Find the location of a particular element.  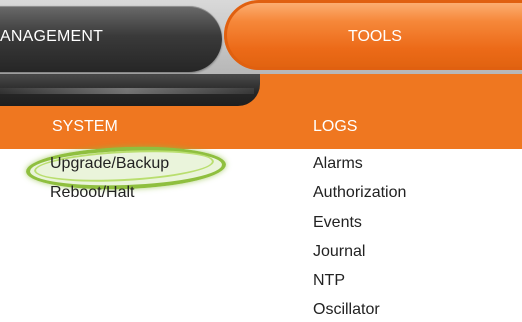

menu-item-events: Events is located at coordinates (337, 223).